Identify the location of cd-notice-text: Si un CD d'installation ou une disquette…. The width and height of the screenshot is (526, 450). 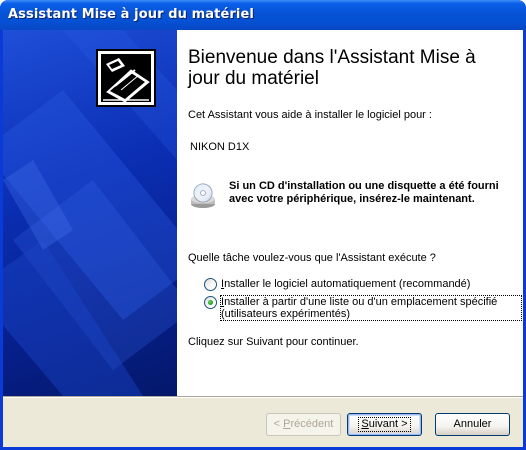
(364, 192).